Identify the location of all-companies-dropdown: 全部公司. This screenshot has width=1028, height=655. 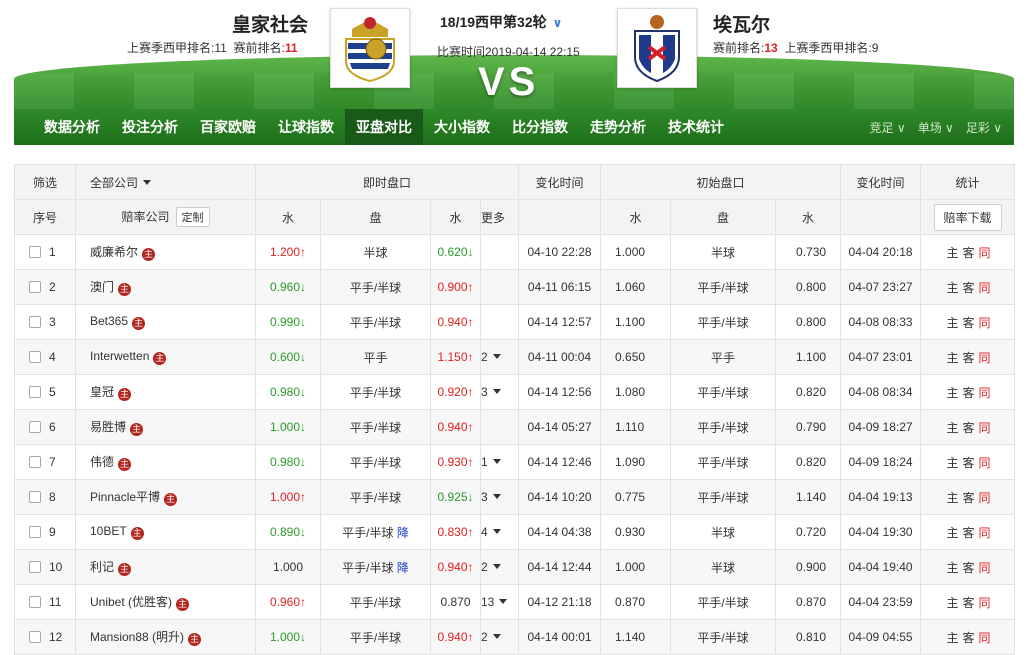
(165, 182).